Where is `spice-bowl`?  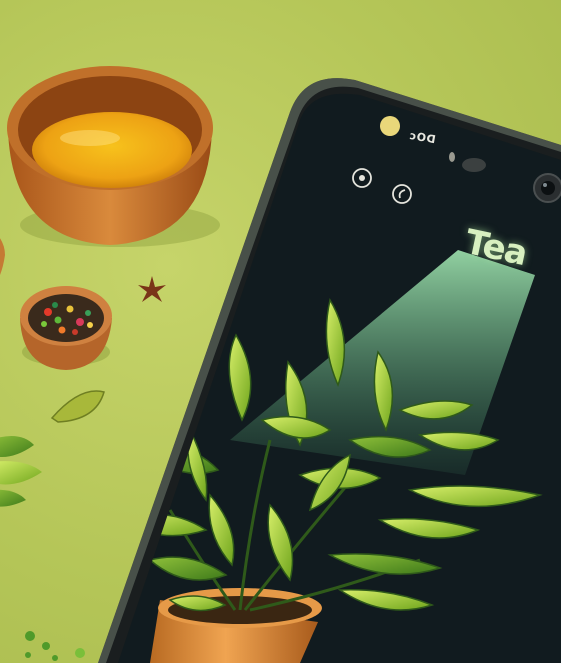 spice-bowl is located at coordinates (66, 328).